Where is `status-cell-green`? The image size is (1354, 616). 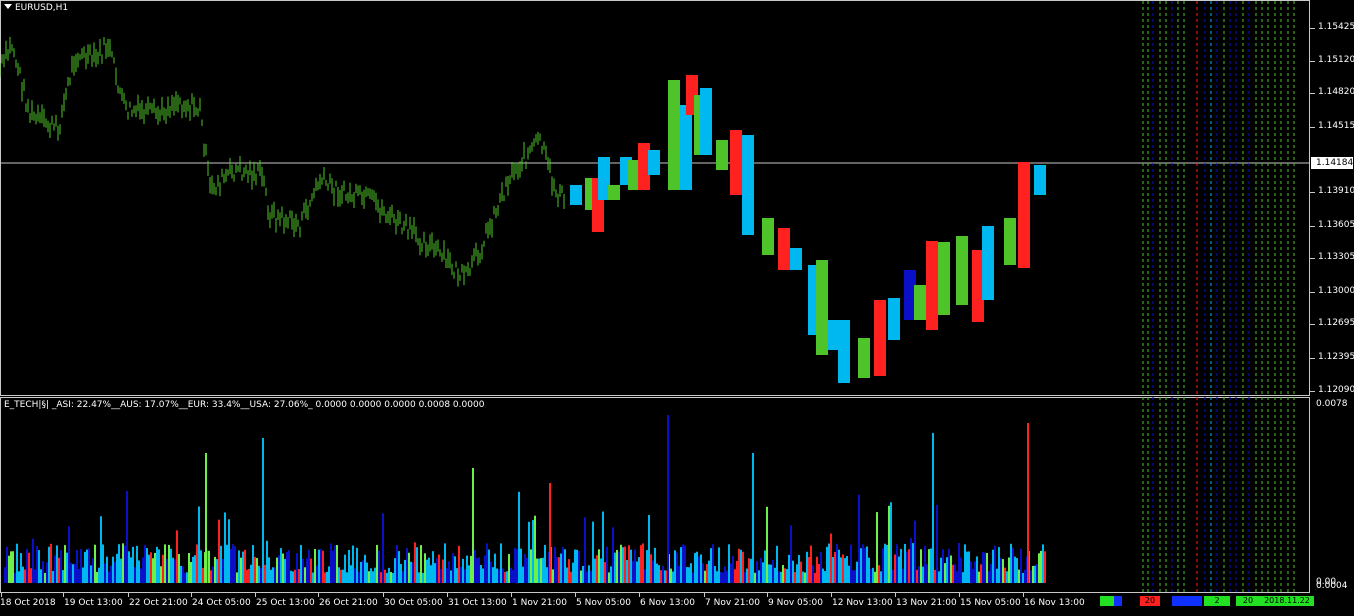 status-cell-green is located at coordinates (1107, 601).